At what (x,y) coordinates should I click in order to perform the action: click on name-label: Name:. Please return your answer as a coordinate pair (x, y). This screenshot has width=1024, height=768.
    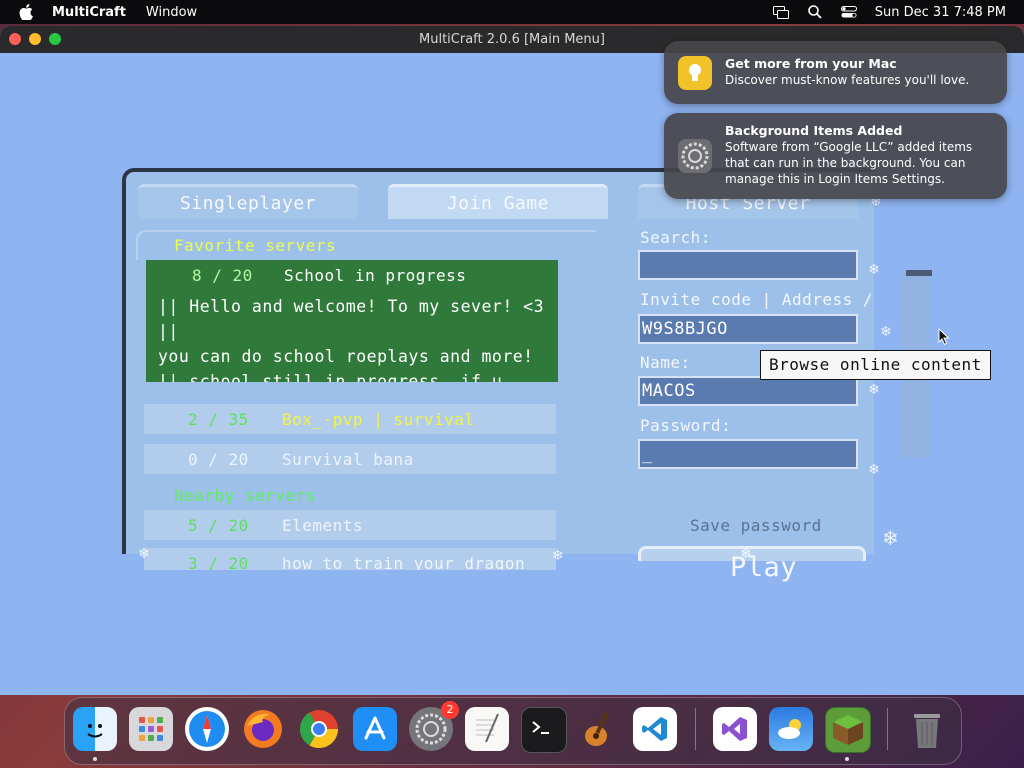
    Looking at the image, I should click on (665, 362).